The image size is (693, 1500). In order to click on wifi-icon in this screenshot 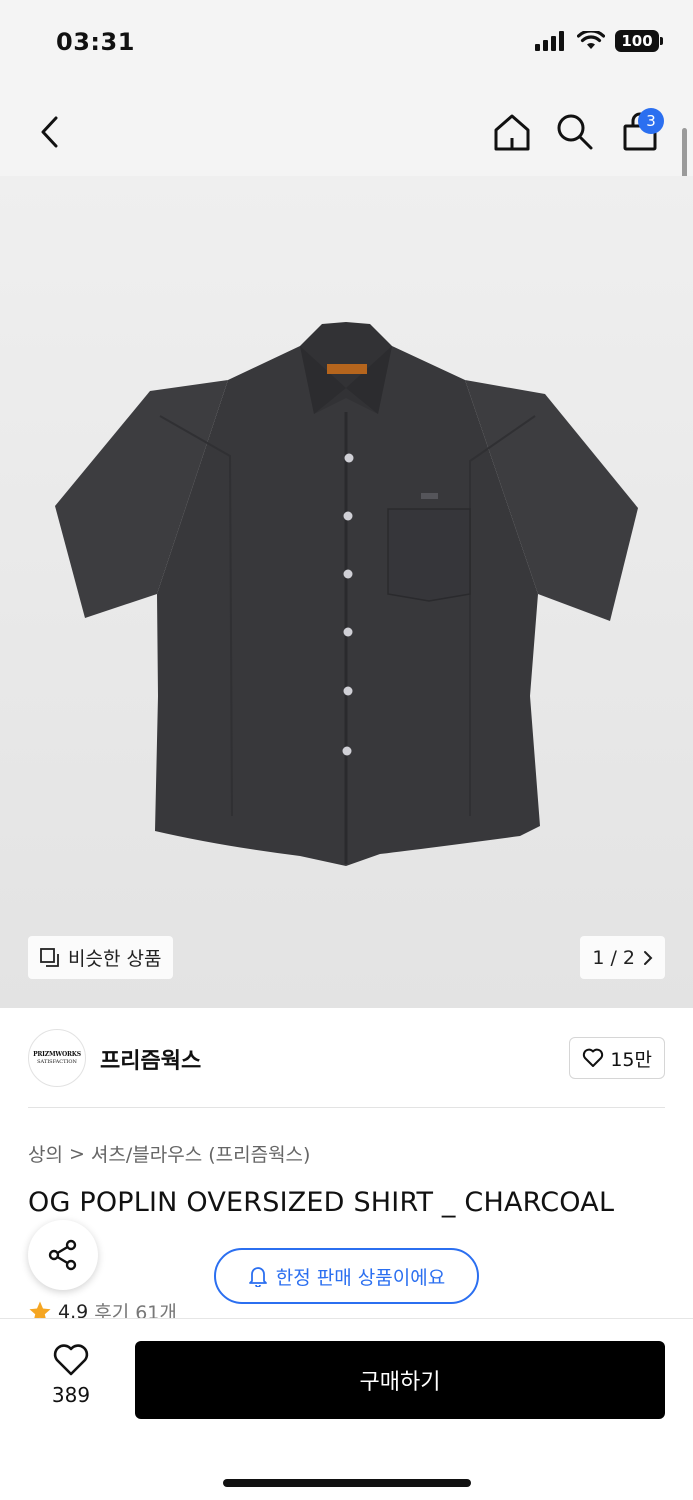, I will do `click(591, 40)`.